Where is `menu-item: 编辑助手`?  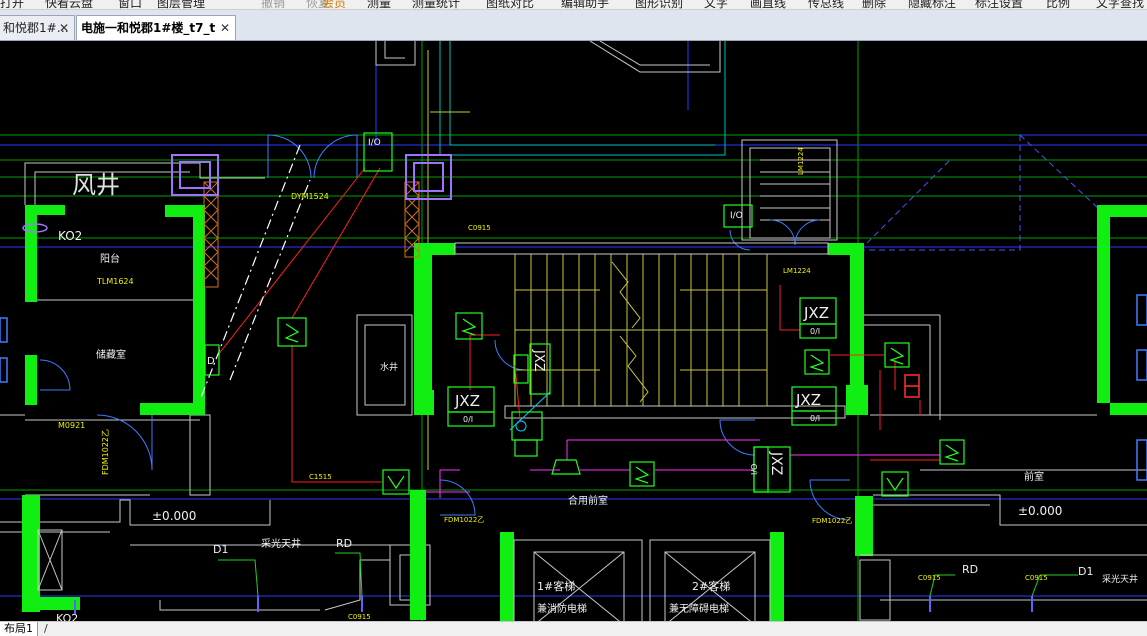
menu-item: 编辑助手 is located at coordinates (585, 4).